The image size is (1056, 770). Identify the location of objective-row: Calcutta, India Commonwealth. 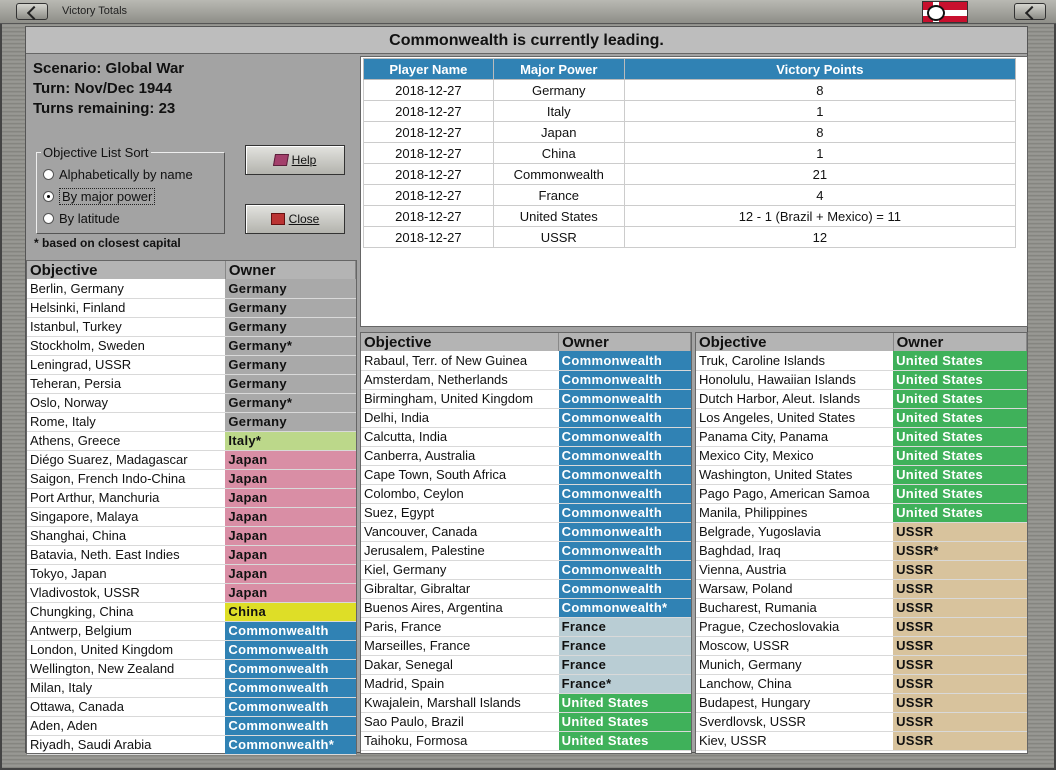
(526, 437).